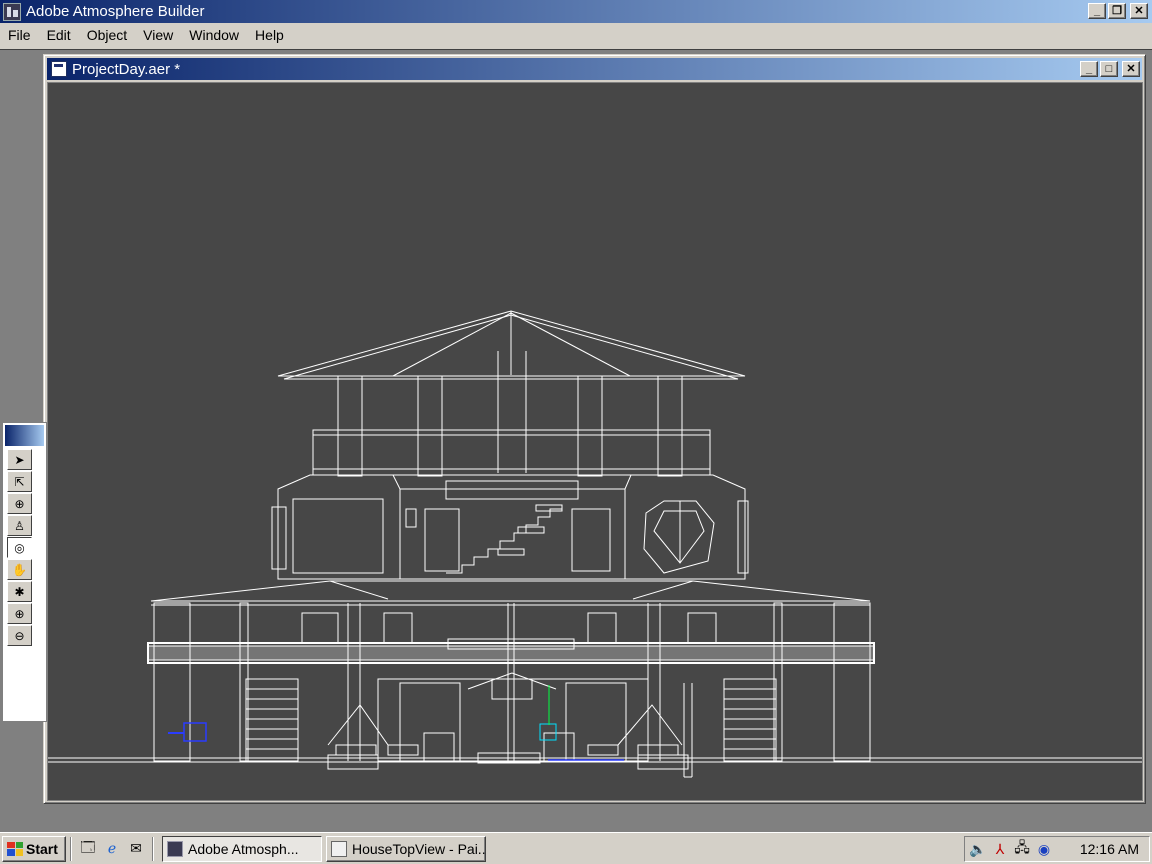  I want to click on menu-bar: File Edit Object View Window Help, so click(576, 35).